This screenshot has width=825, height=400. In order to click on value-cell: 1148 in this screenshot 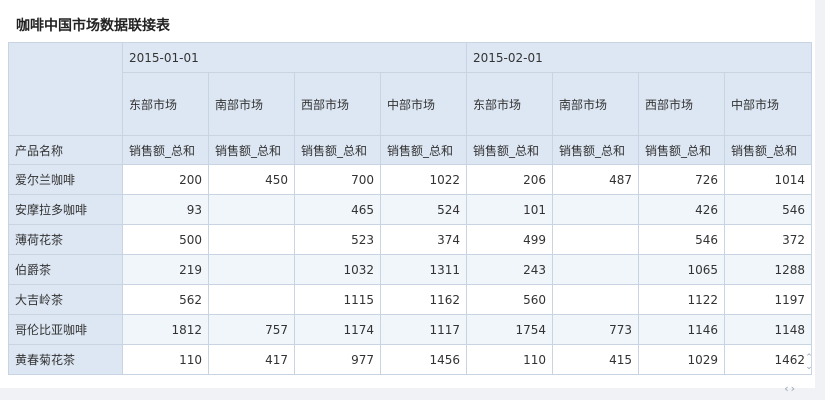, I will do `click(768, 329)`.